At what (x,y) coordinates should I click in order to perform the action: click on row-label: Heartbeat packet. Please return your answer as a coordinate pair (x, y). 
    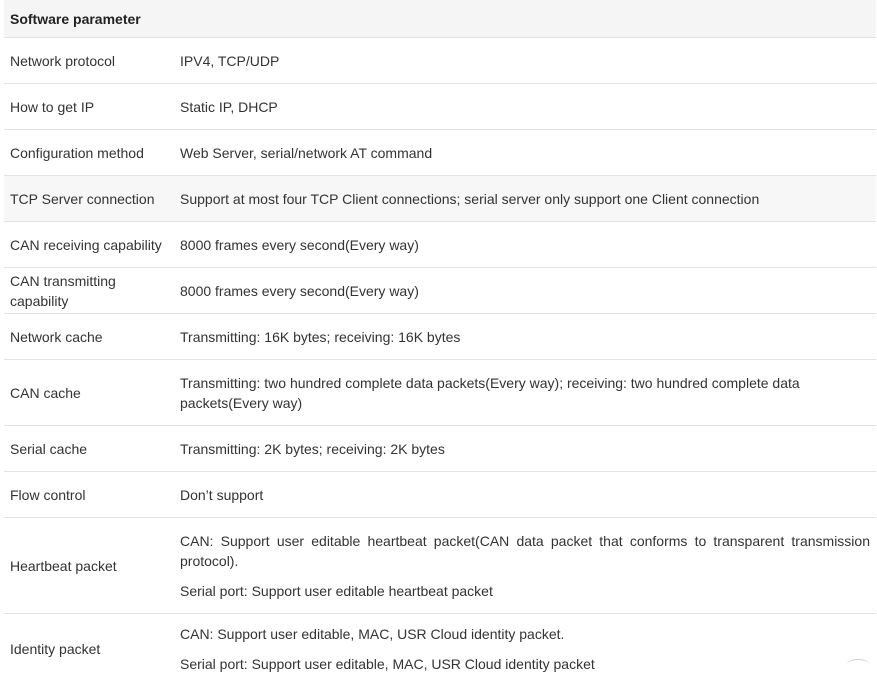
    Looking at the image, I should click on (89, 566).